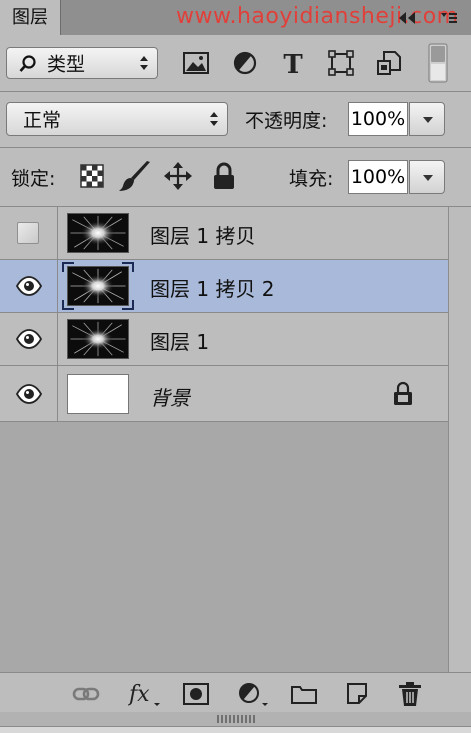 This screenshot has height=733, width=471. Describe the element at coordinates (459, 439) in the screenshot. I see `layers-scrollbar` at that location.